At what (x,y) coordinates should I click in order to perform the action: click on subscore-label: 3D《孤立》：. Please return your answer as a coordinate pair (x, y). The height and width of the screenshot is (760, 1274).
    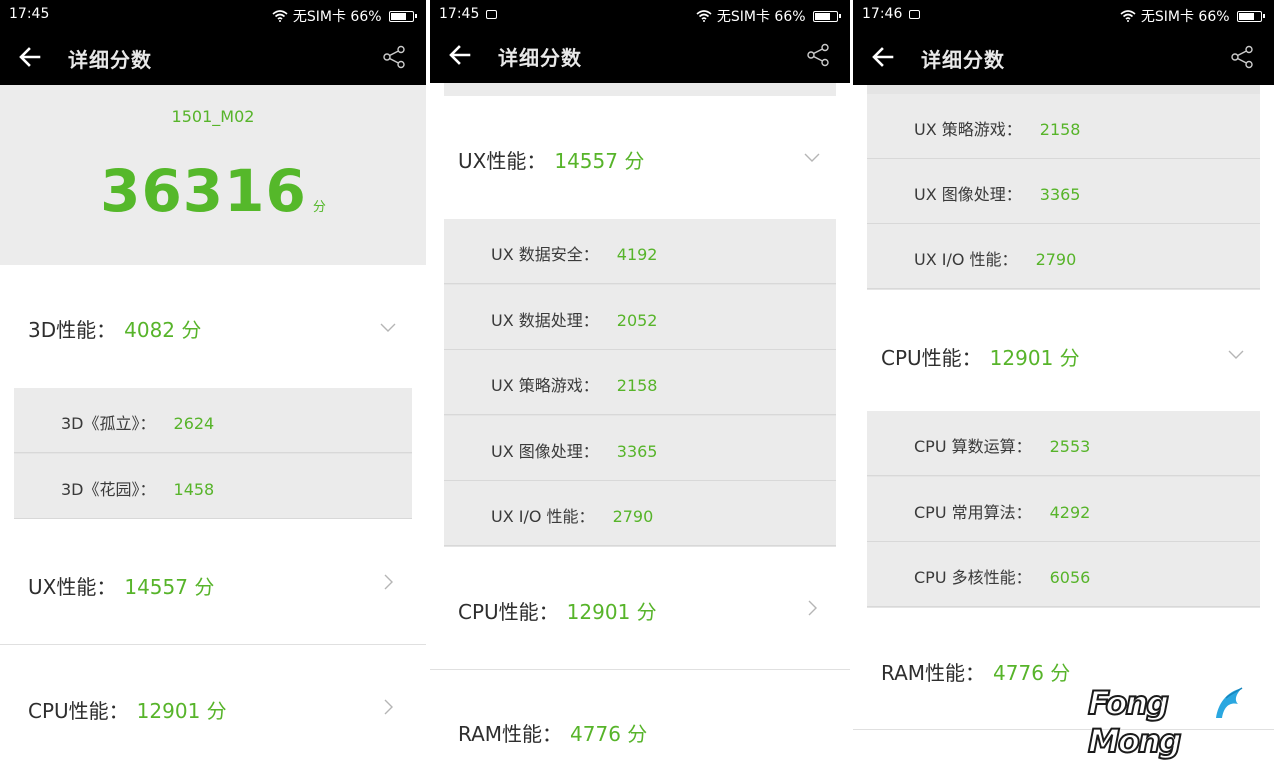
    Looking at the image, I should click on (108, 423).